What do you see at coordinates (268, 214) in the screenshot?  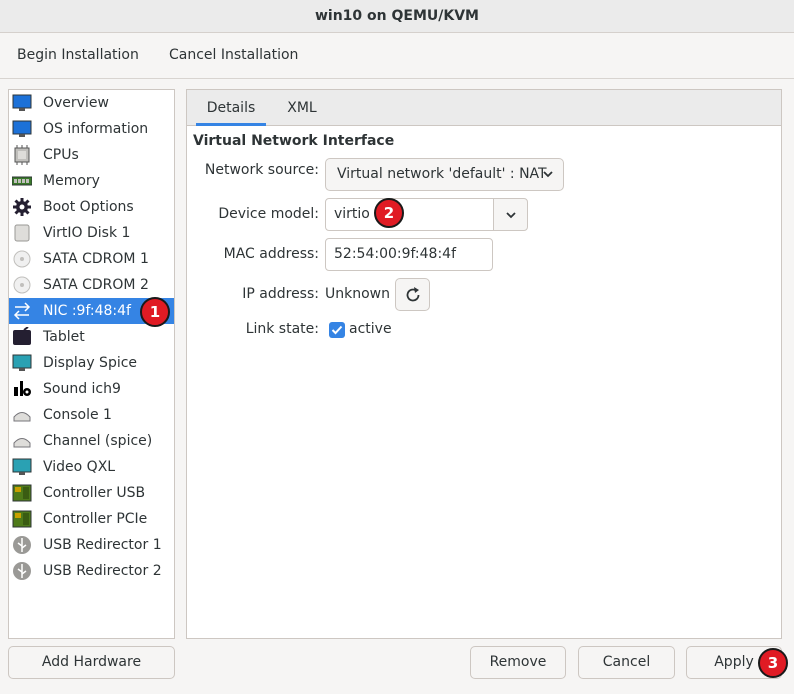 I see `device-model-label: Device model:` at bounding box center [268, 214].